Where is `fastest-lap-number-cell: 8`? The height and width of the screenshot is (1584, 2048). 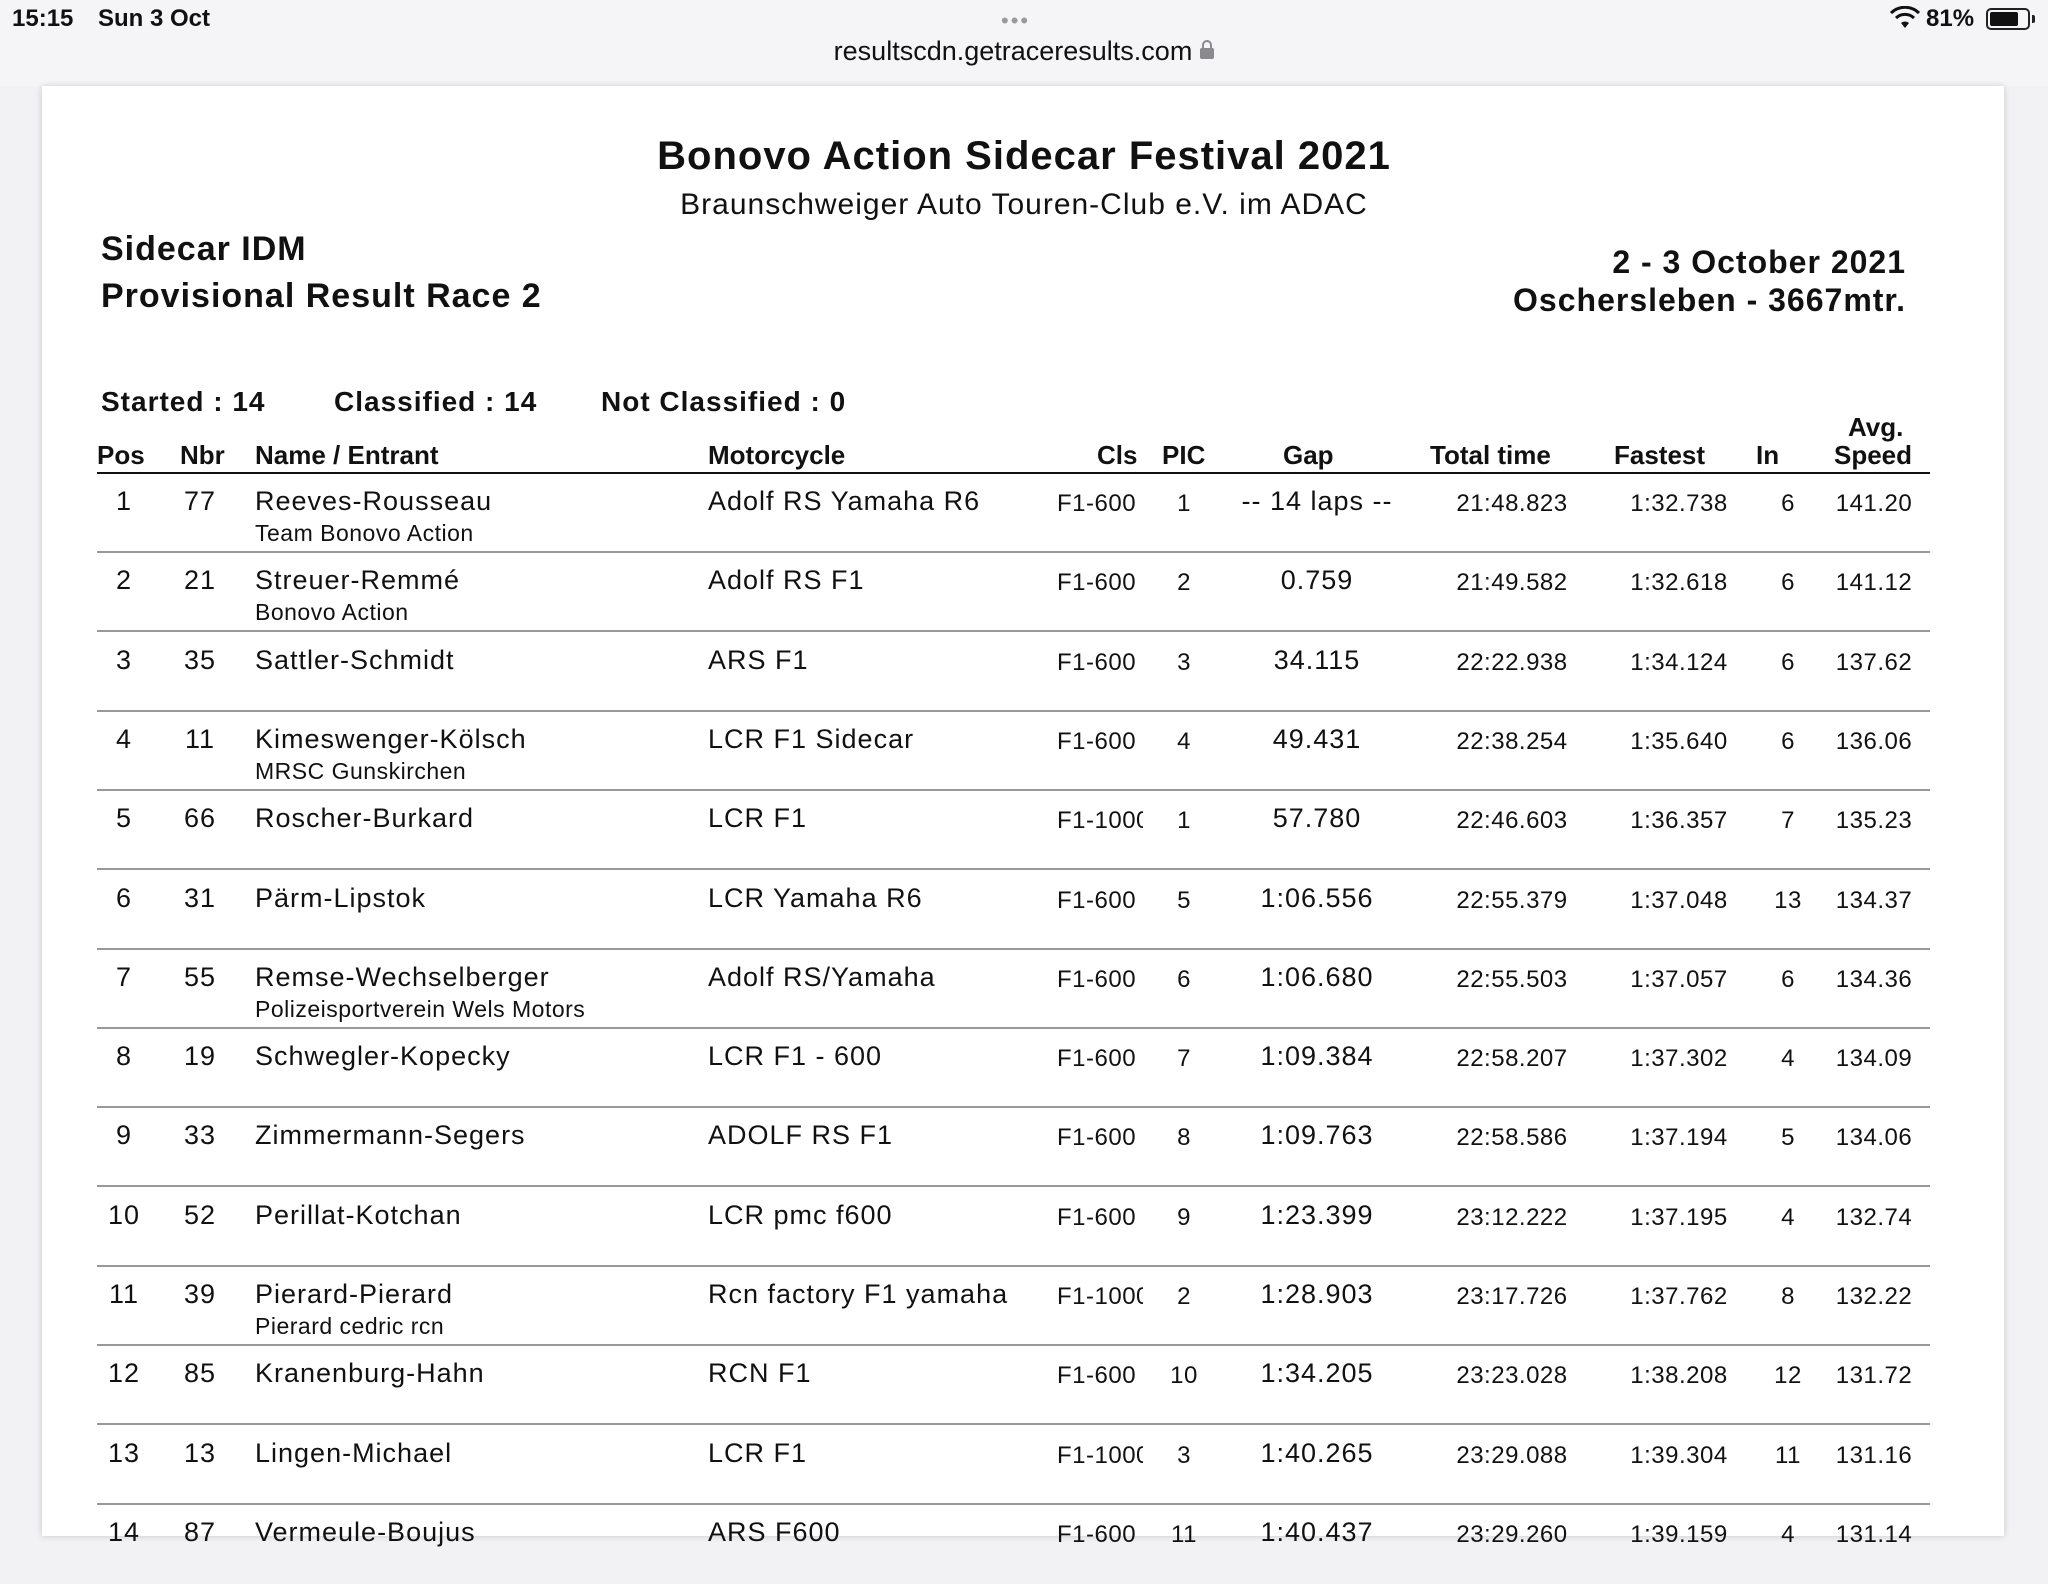
fastest-lap-number-cell: 8 is located at coordinates (1788, 1296).